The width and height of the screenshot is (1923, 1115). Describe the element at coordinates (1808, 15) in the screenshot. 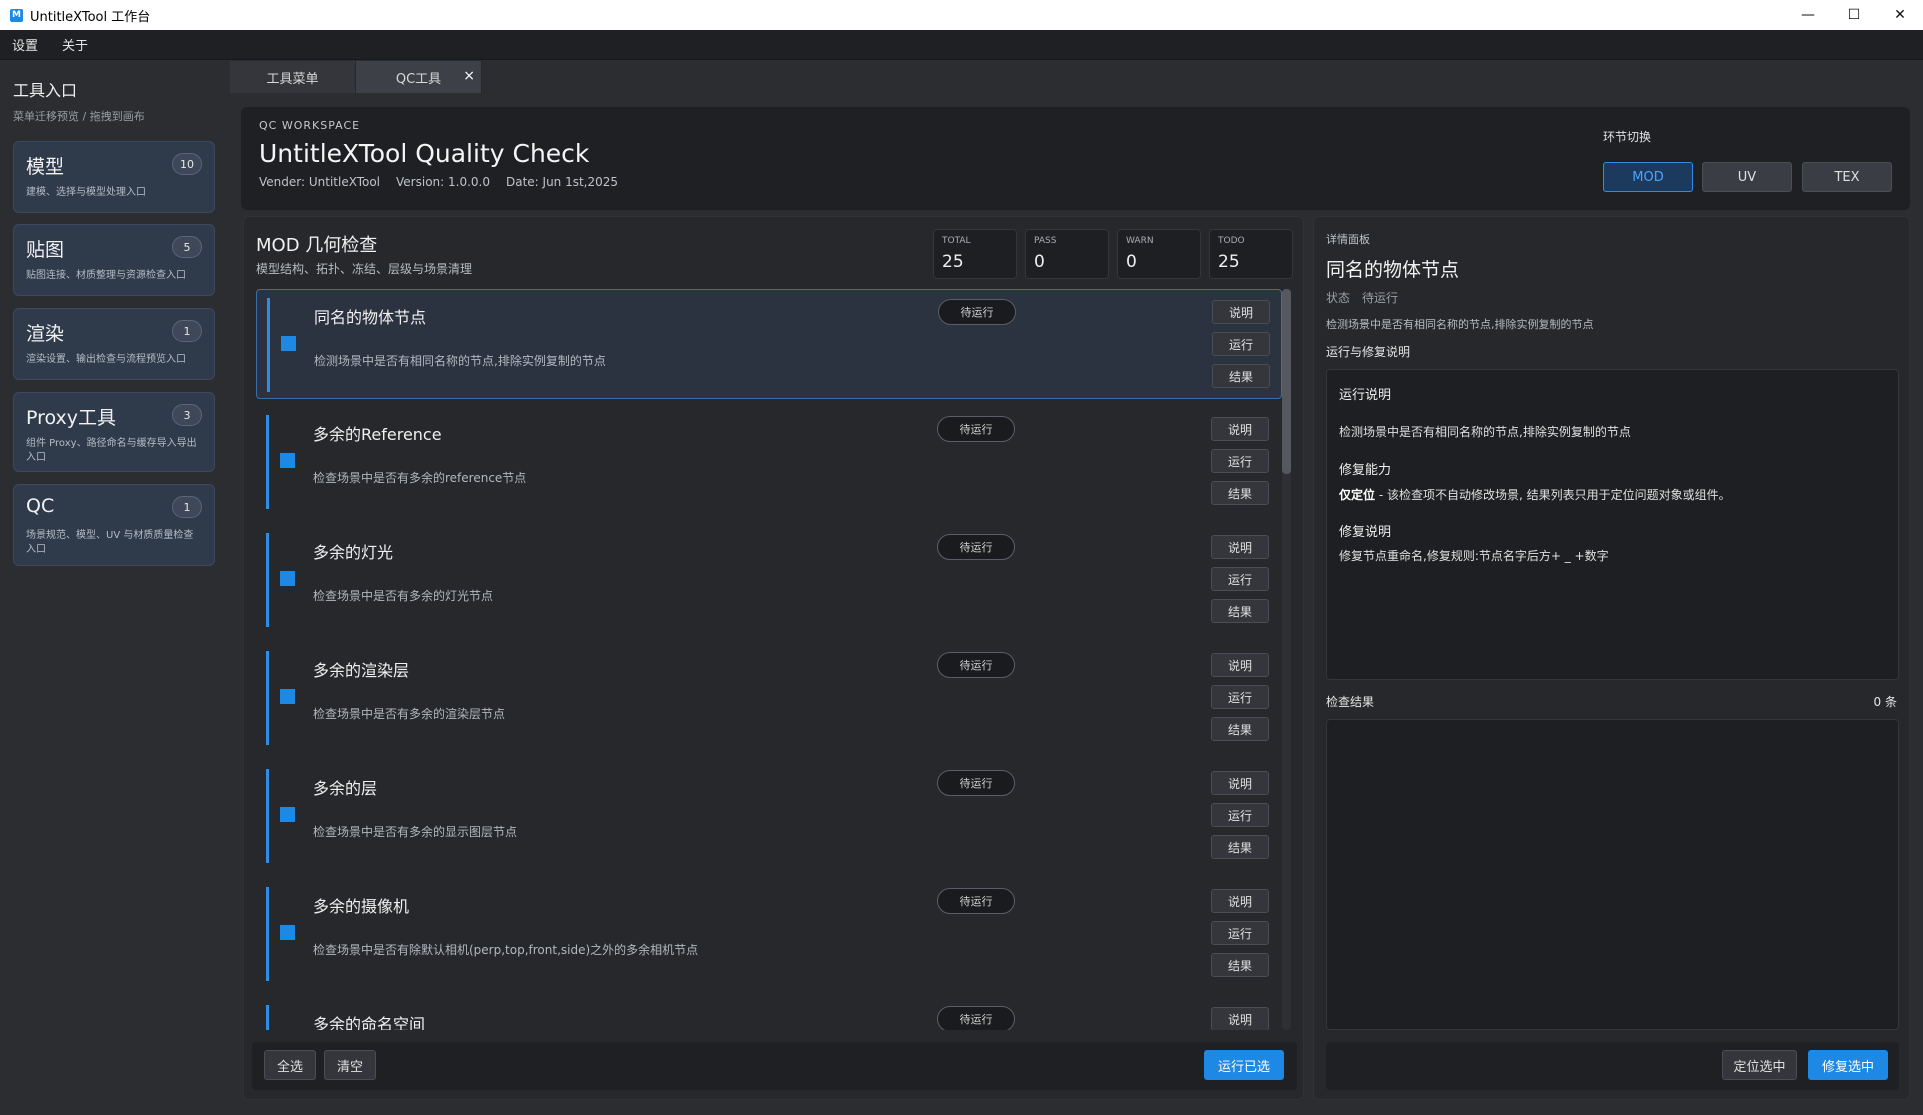

I see `minimize-button: —` at that location.